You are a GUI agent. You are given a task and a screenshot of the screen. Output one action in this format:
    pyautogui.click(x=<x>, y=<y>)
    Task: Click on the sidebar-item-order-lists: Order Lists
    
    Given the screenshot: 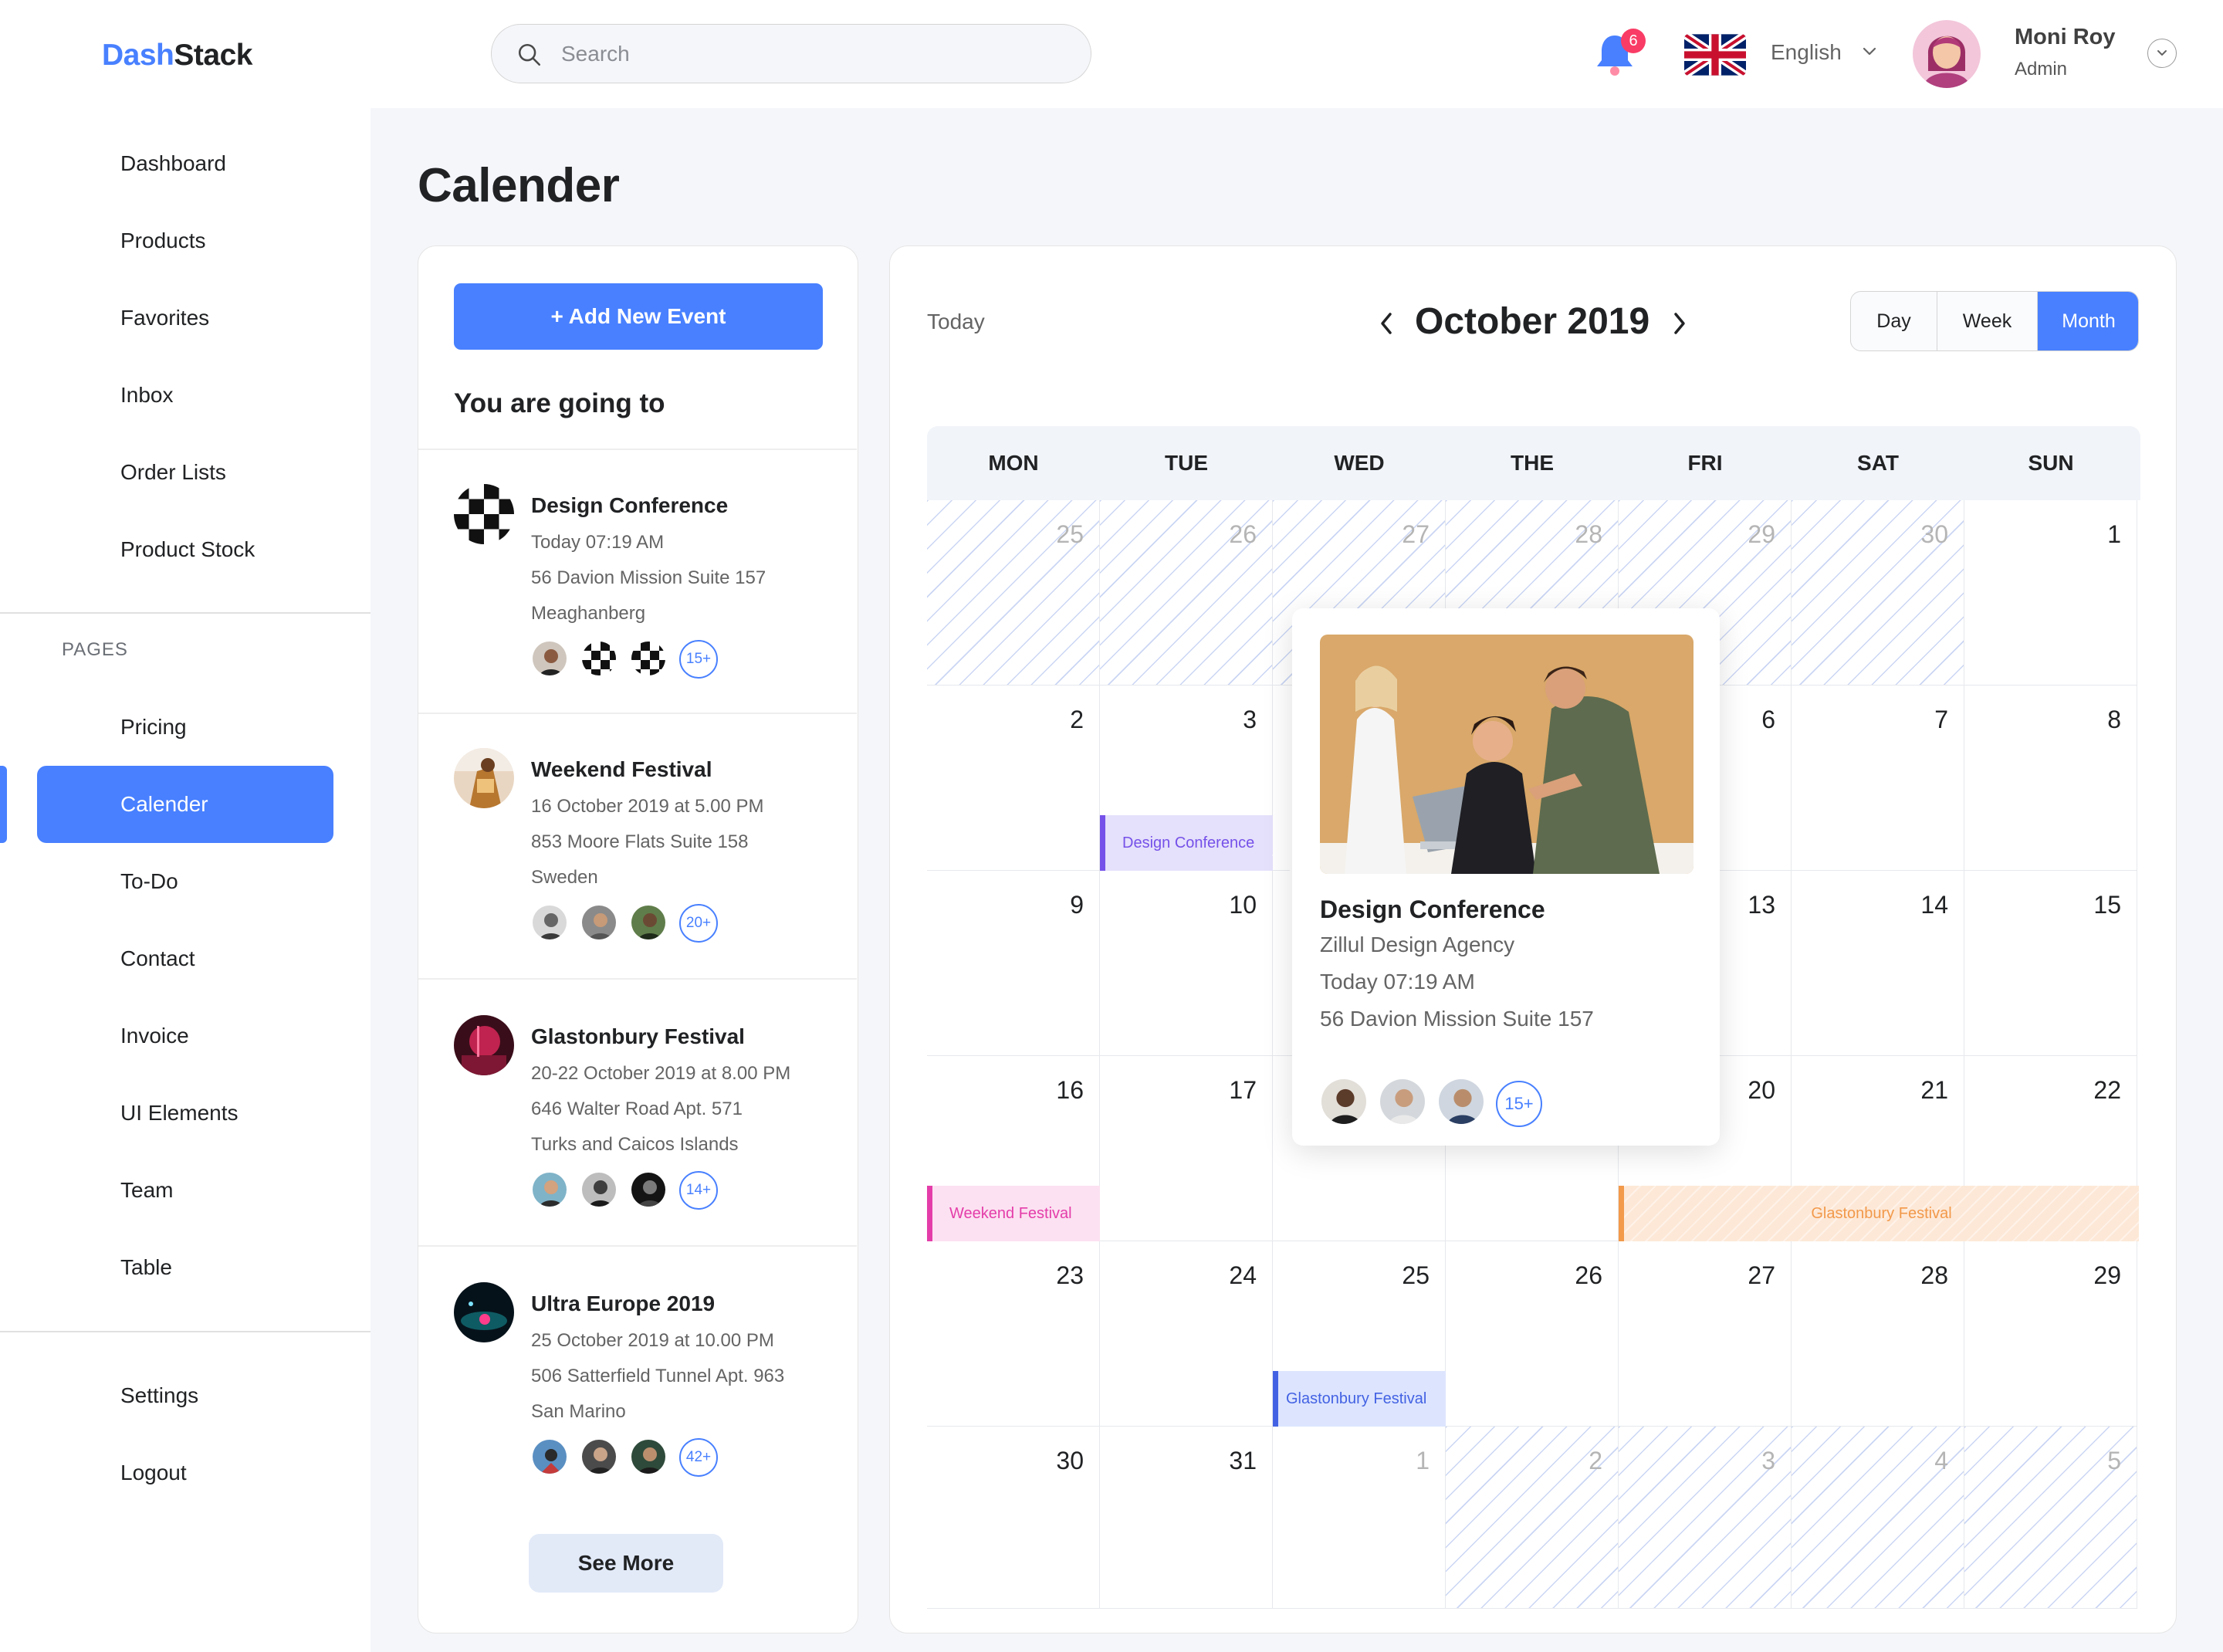 What is the action you would take?
    pyautogui.click(x=185, y=472)
    